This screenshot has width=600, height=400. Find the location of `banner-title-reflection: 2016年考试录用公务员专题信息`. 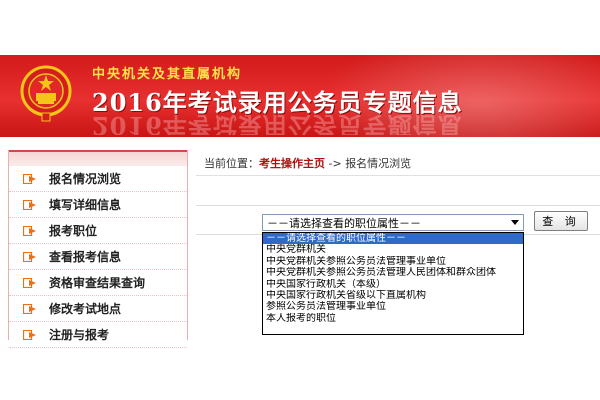

banner-title-reflection: 2016年考试录用公务员专题信息 is located at coordinates (277, 125).